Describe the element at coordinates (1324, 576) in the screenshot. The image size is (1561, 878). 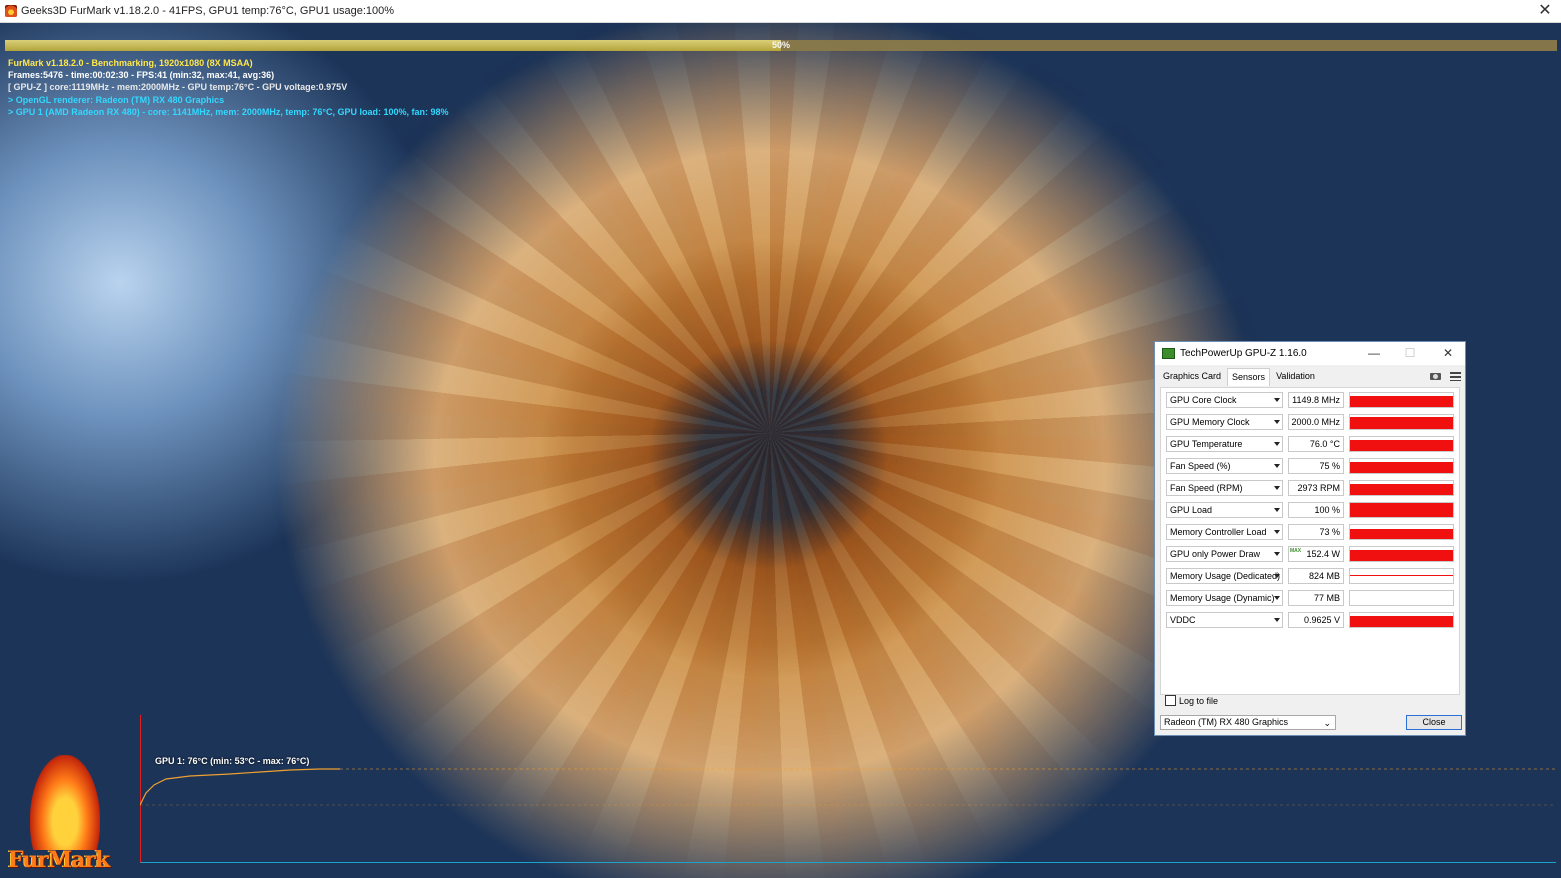
I see `sensor-value-text: 824 MB` at that location.